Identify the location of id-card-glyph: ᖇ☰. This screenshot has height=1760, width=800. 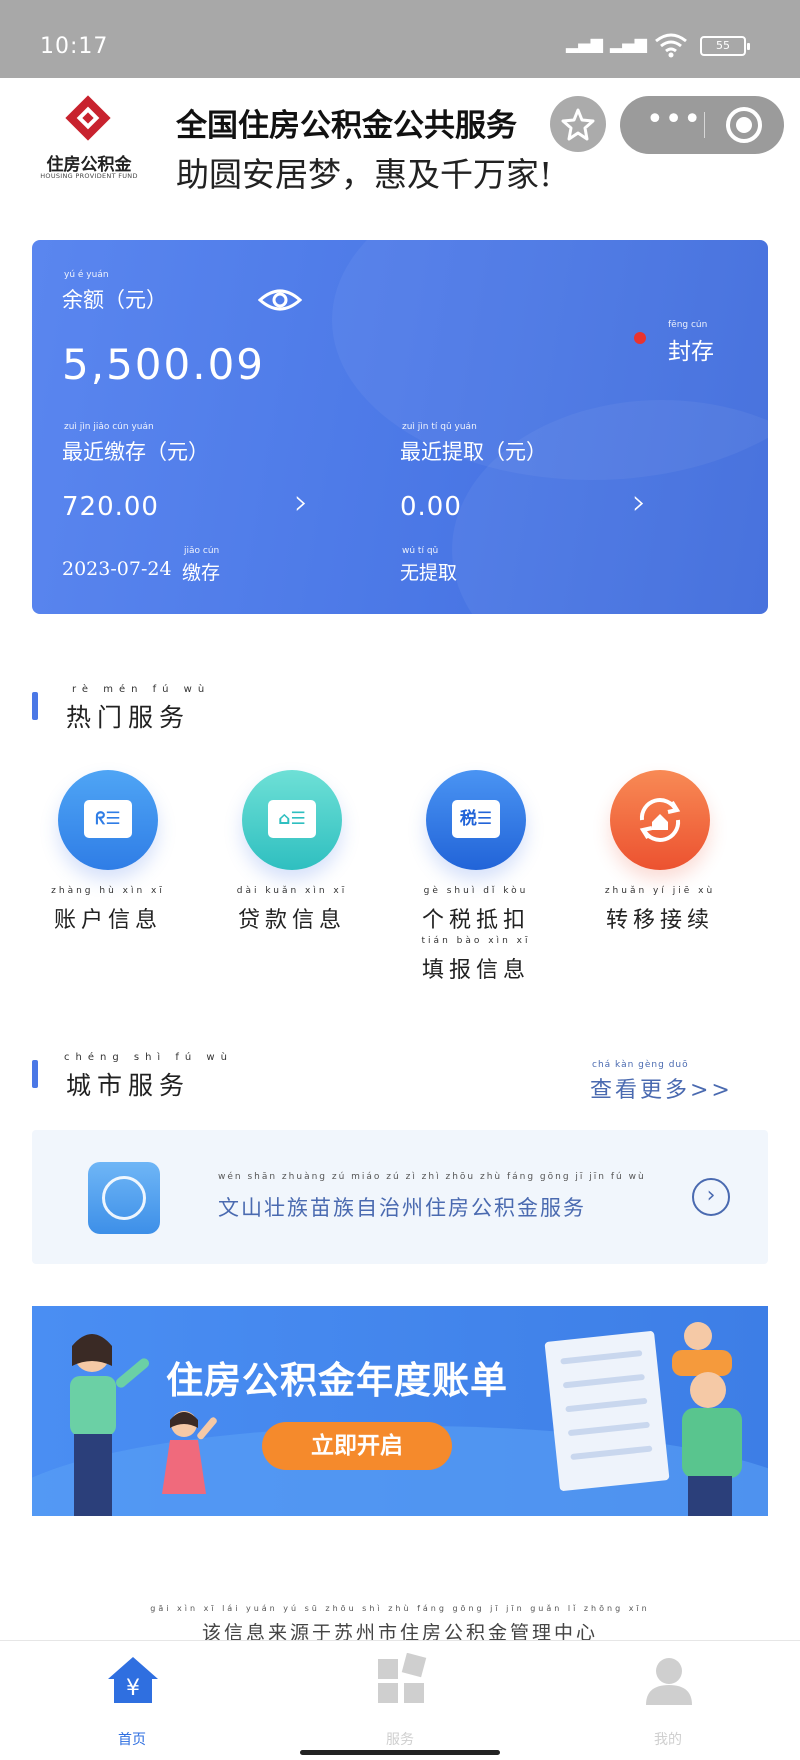
(108, 819).